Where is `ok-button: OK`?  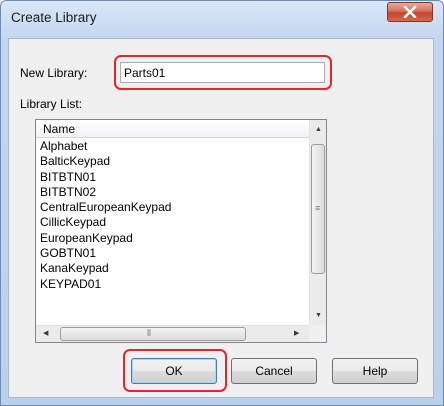
ok-button: OK is located at coordinates (174, 371).